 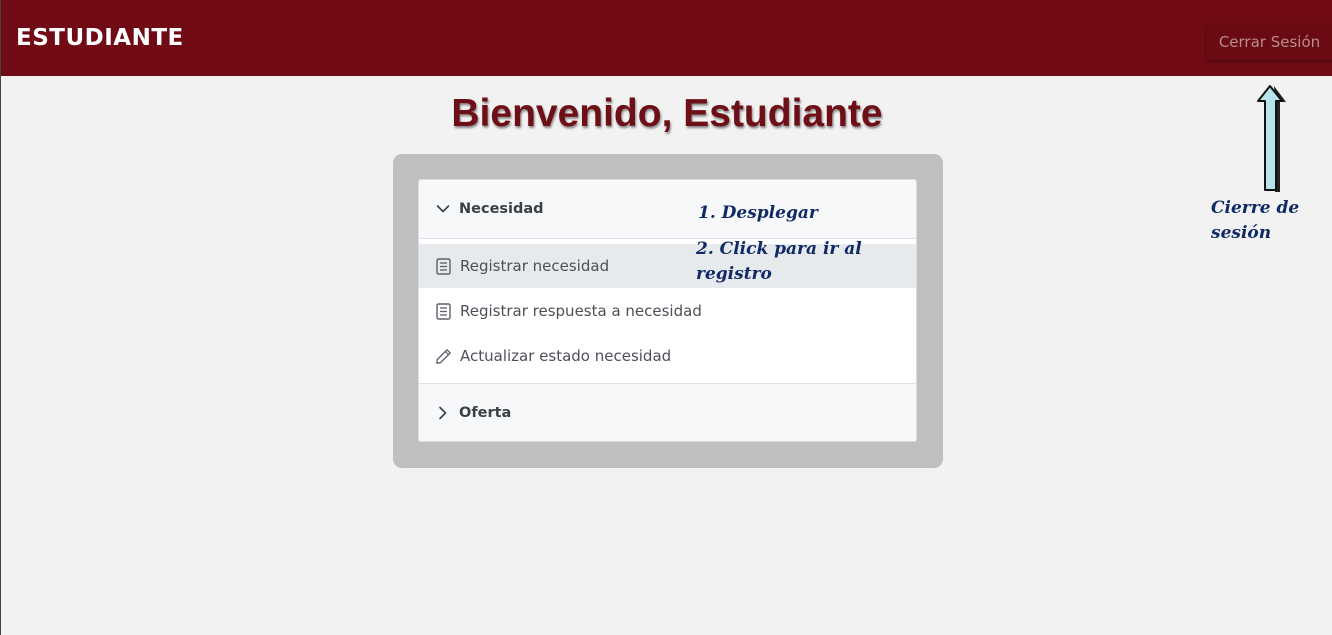 What do you see at coordinates (566, 356) in the screenshot?
I see `menu-item-label: Actualizar estado necesidad` at bounding box center [566, 356].